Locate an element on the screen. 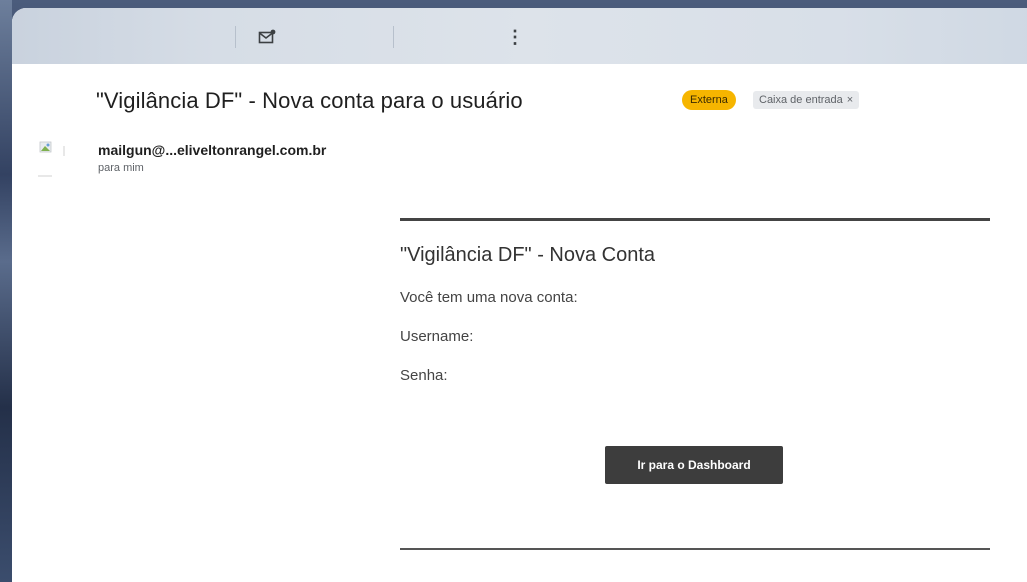 This screenshot has height=582, width=1027. external-label-badge: Externa is located at coordinates (709, 100).